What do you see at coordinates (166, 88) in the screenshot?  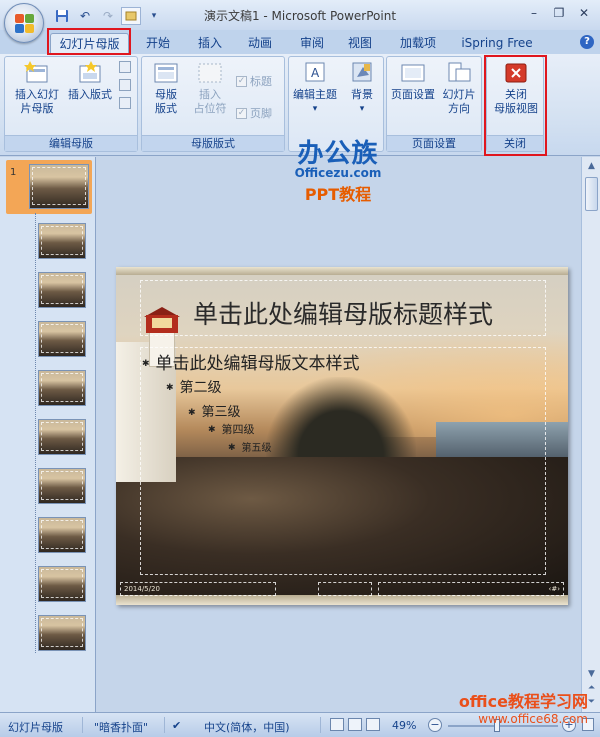 I see `master-layout-button: 母版 版式` at bounding box center [166, 88].